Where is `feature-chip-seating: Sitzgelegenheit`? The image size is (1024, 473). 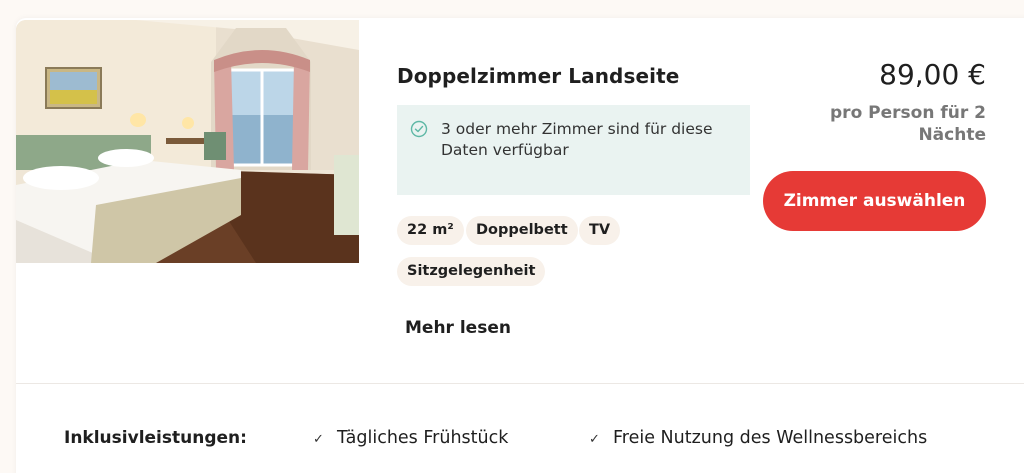
feature-chip-seating: Sitzgelegenheit is located at coordinates (471, 271).